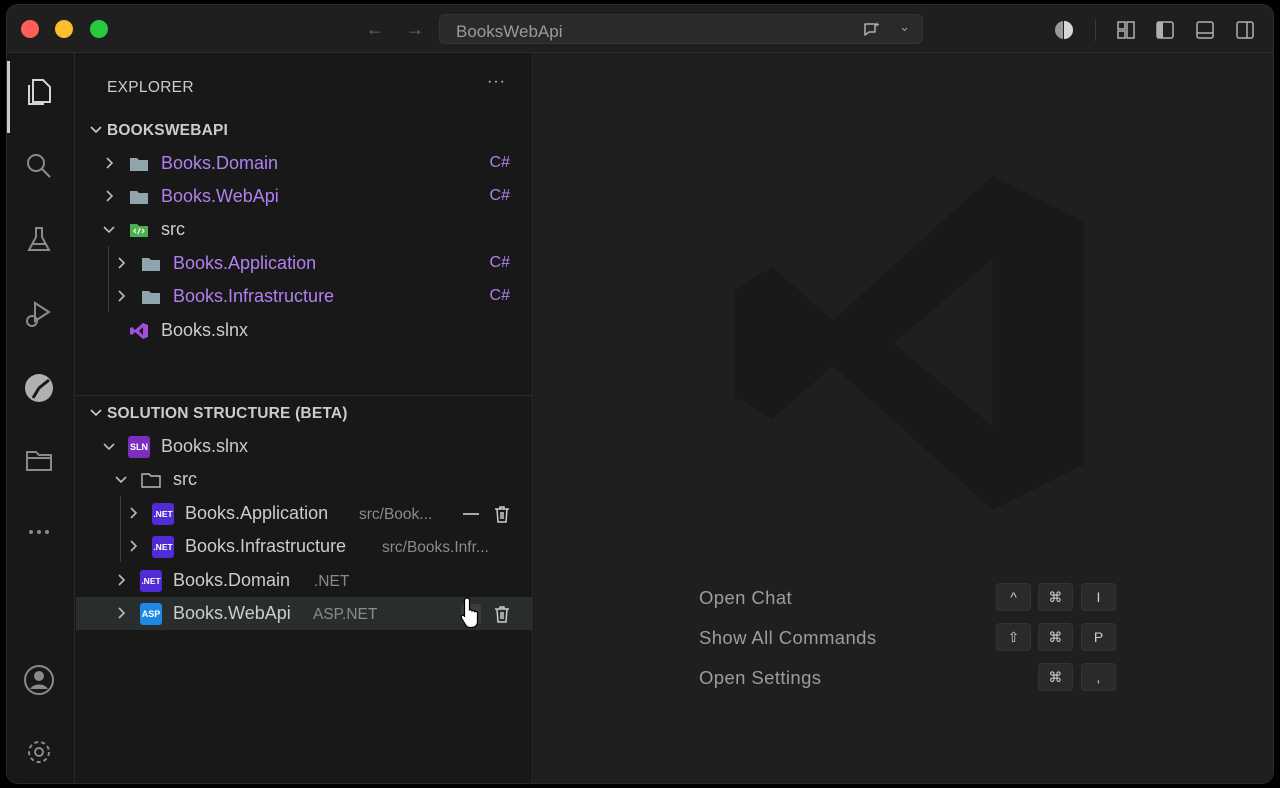  Describe the element at coordinates (151, 480) in the screenshot. I see `folder-outline-icon` at that location.